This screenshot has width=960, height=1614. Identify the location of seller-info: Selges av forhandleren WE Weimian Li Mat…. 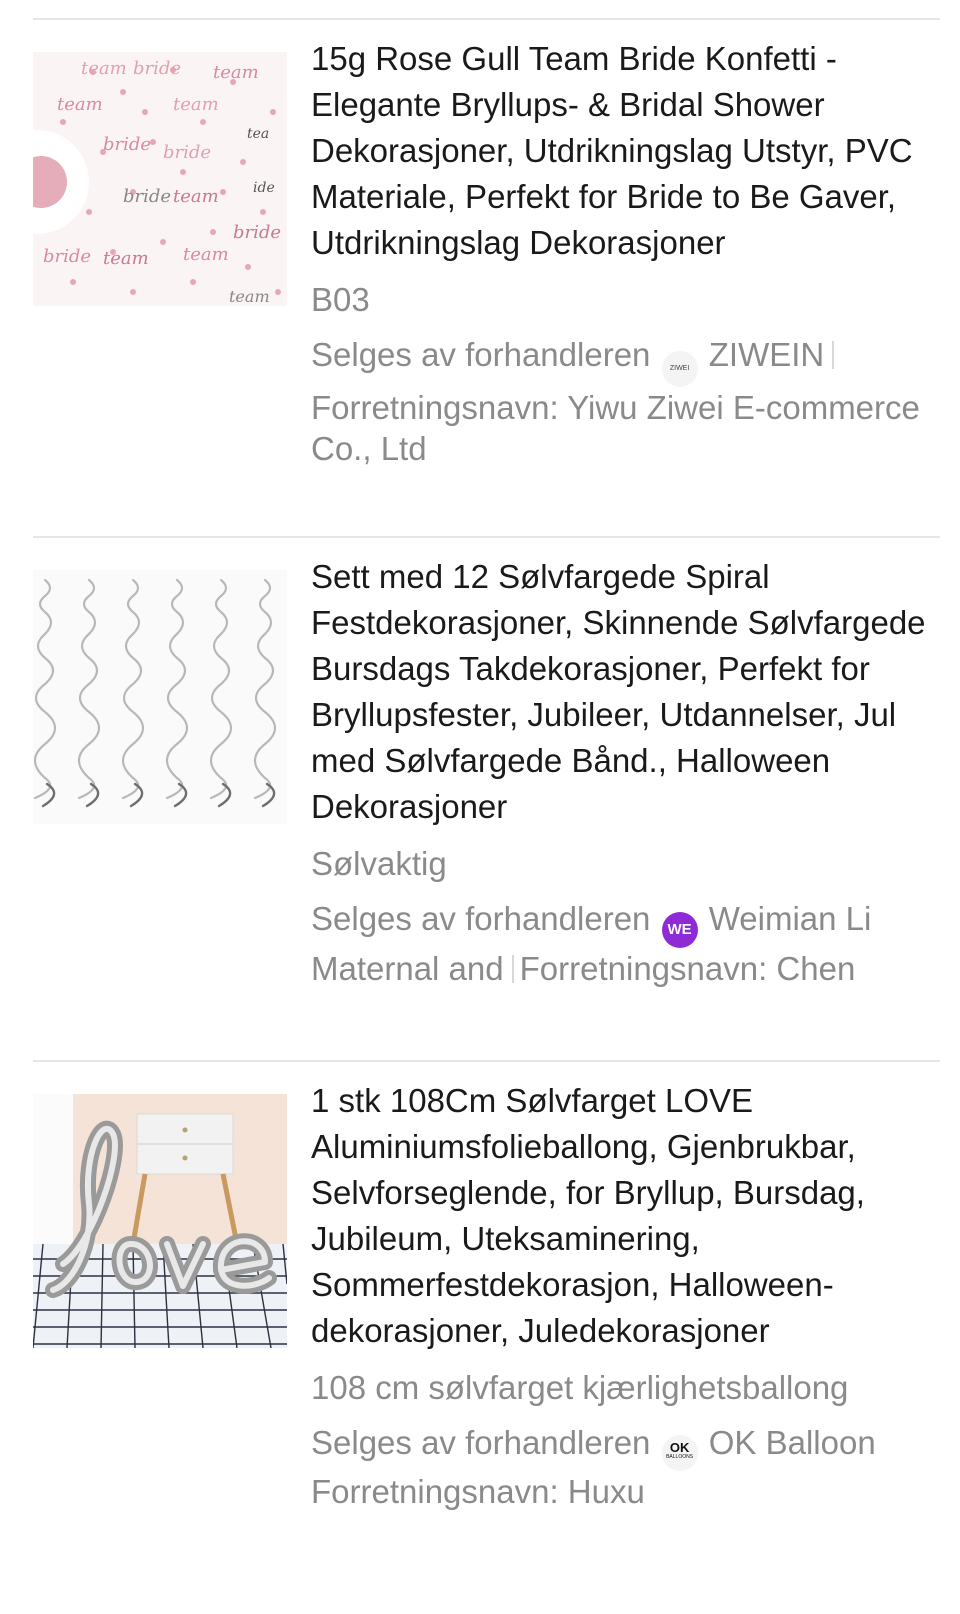
(635, 943).